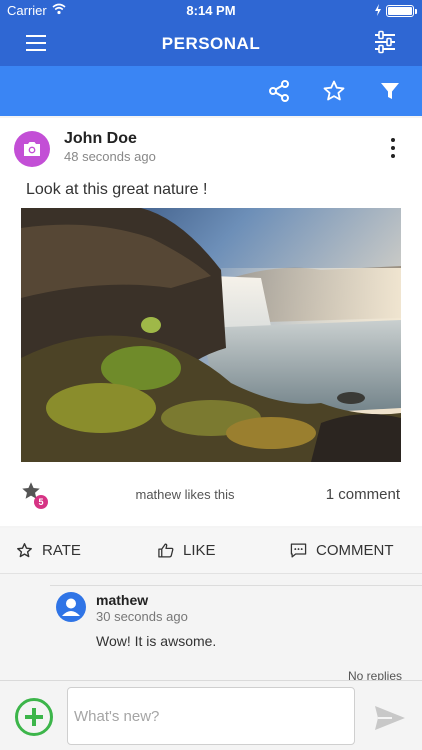  I want to click on post-actions: RATE LIKE COMMENT, so click(211, 551).